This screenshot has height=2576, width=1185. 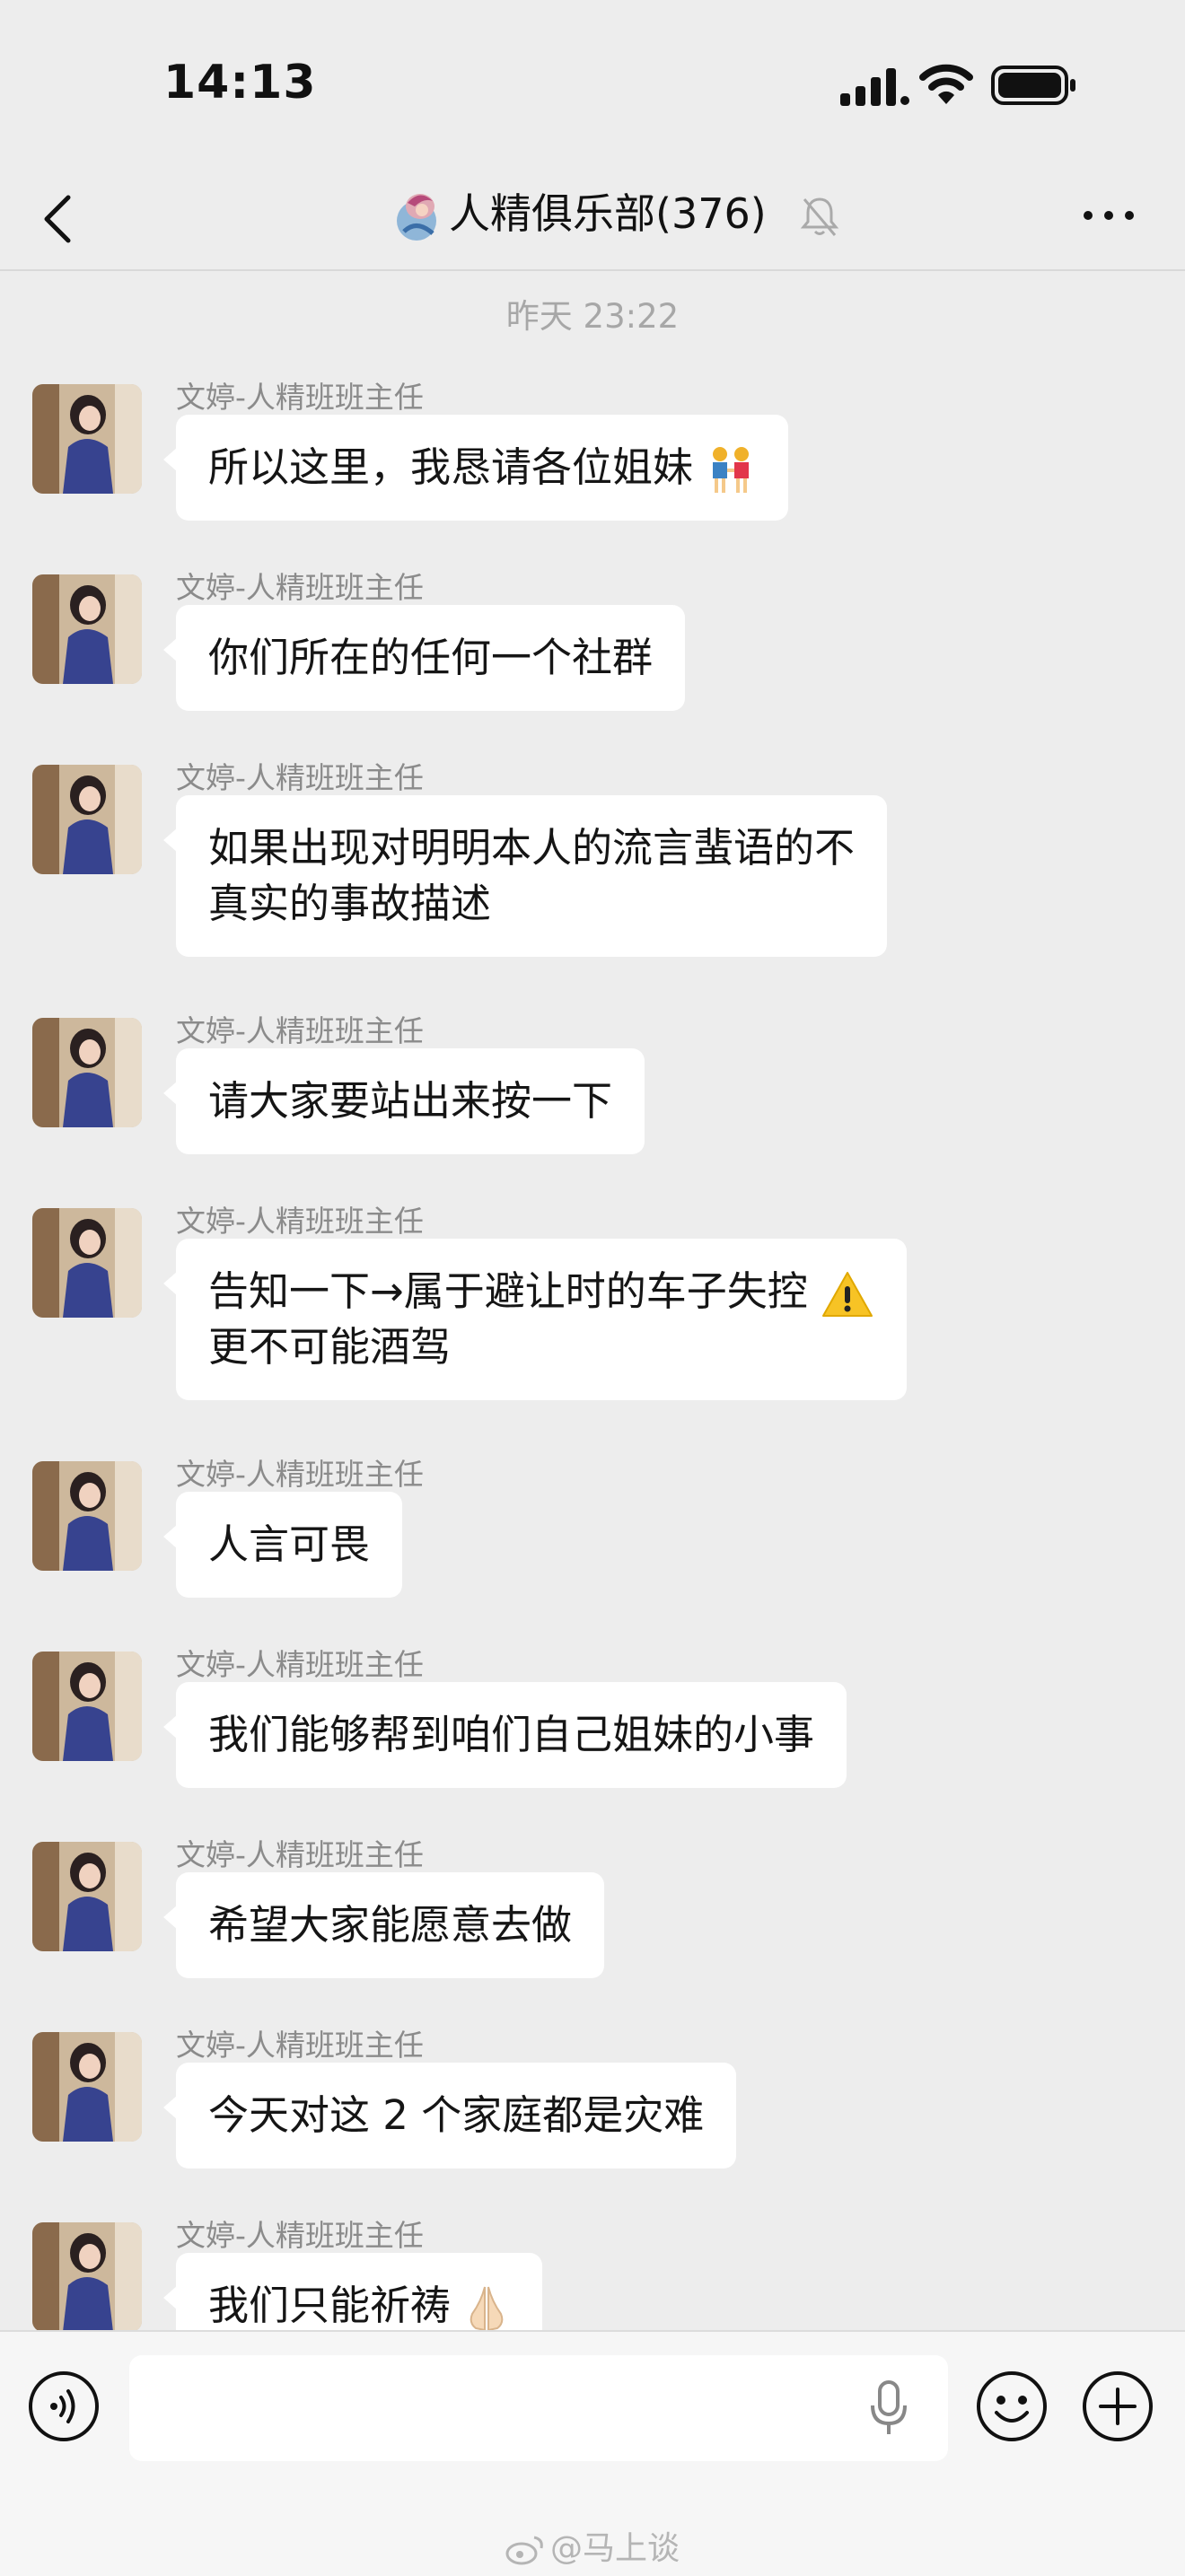 I want to click on message-bubble: 你们所在的任何一个社群, so click(x=424, y=658).